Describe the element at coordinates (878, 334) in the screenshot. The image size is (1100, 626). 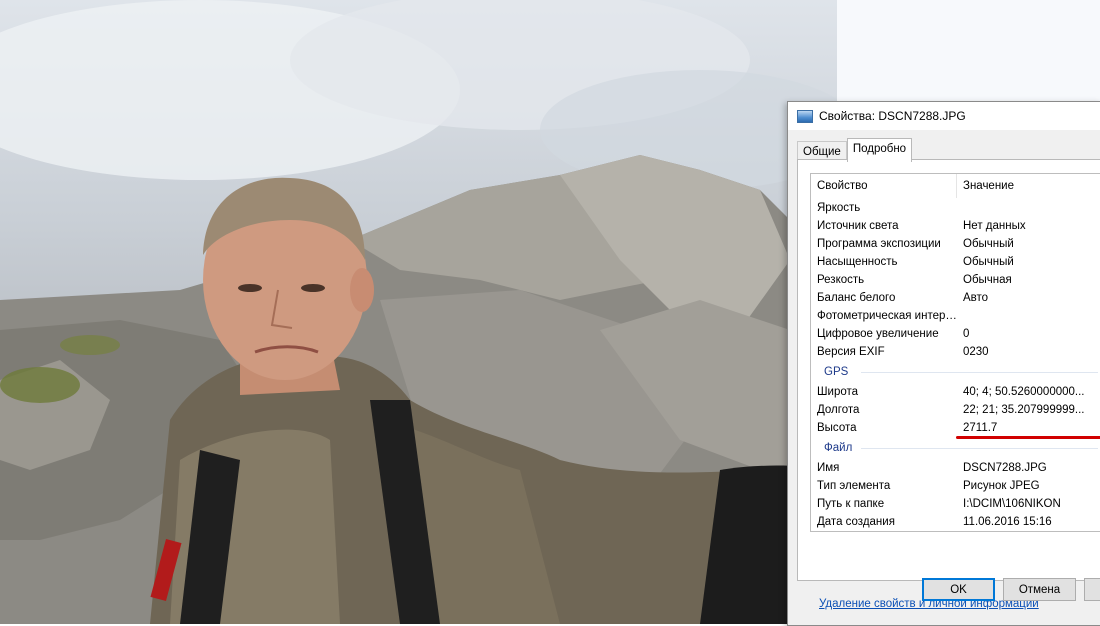
I see `property-name: Цифровое увеличение` at that location.